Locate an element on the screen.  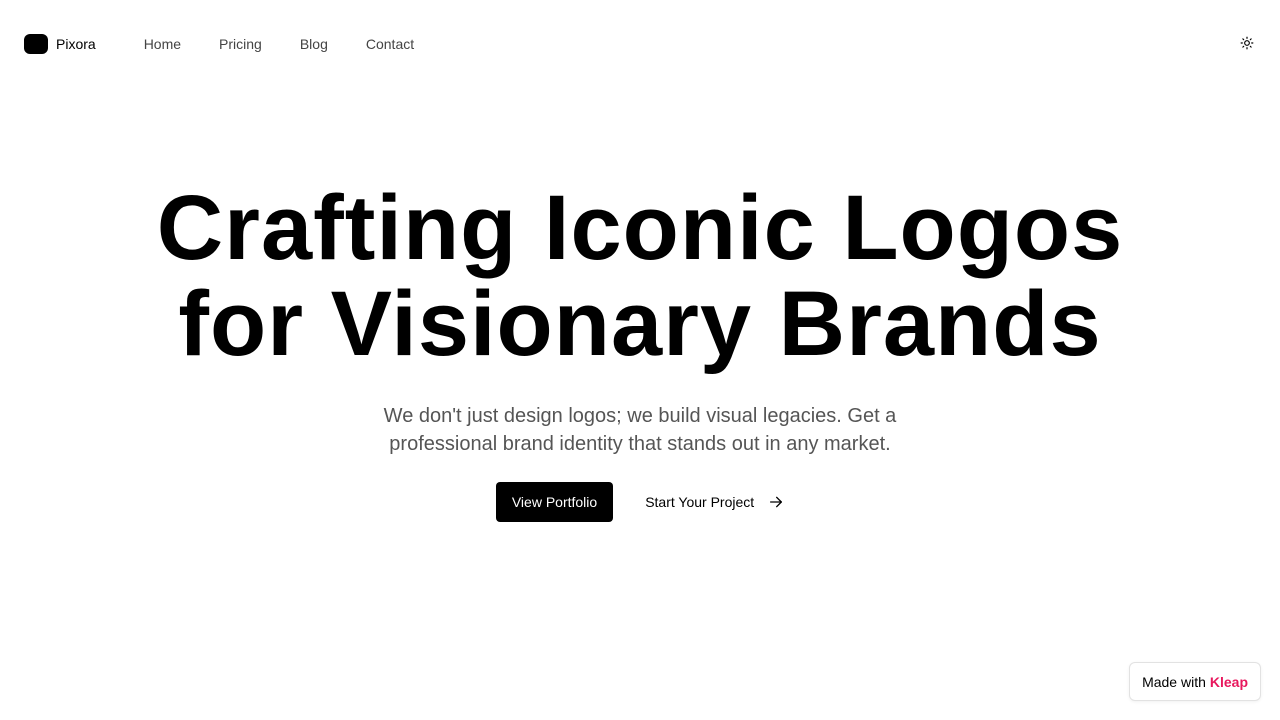
nav-contact-link: Contact is located at coordinates (390, 44).